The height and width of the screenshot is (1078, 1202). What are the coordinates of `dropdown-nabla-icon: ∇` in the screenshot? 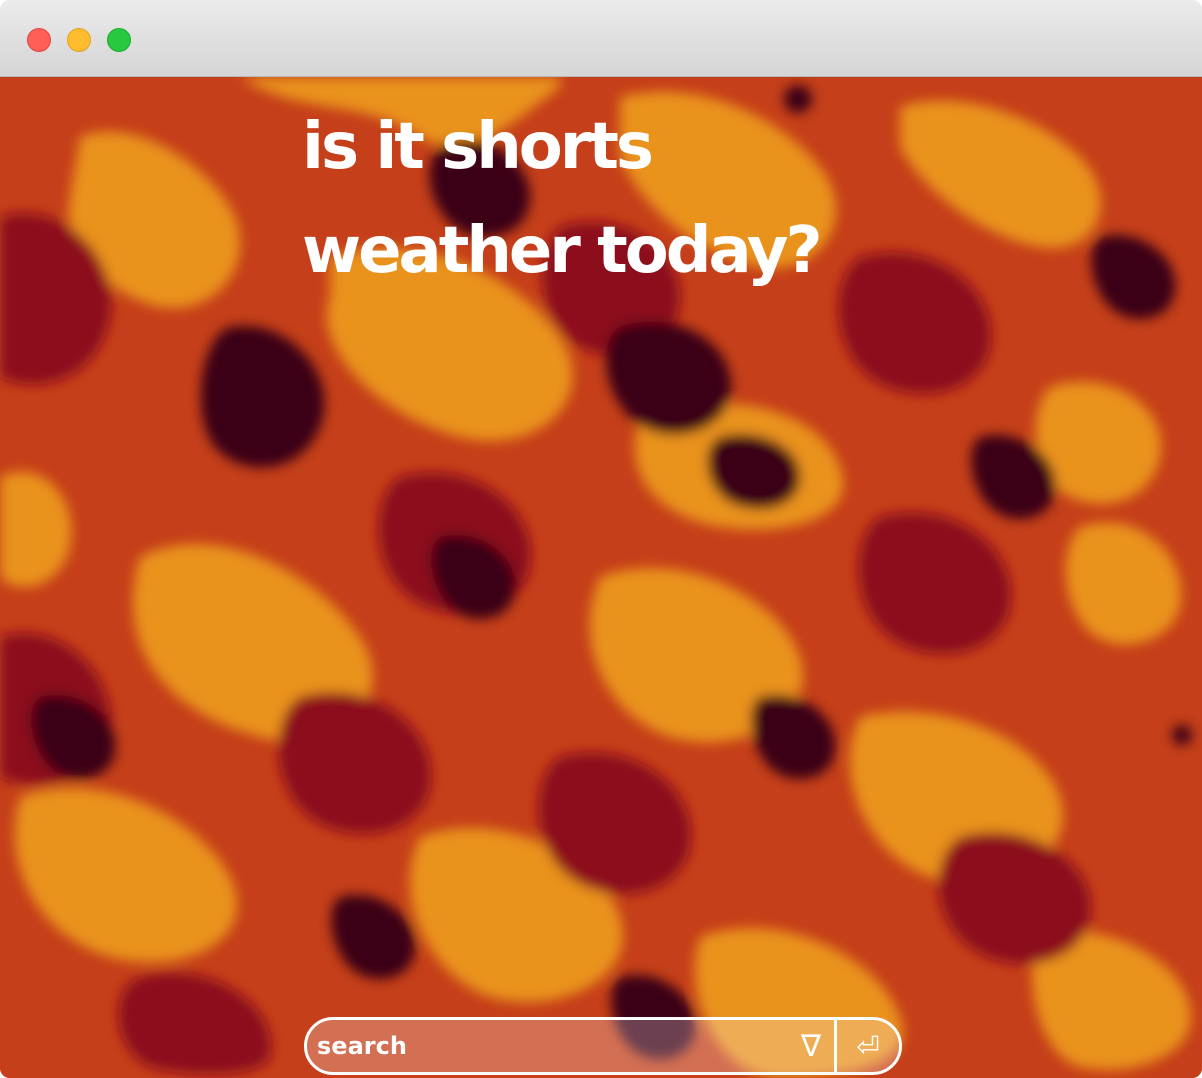 It's located at (811, 1046).